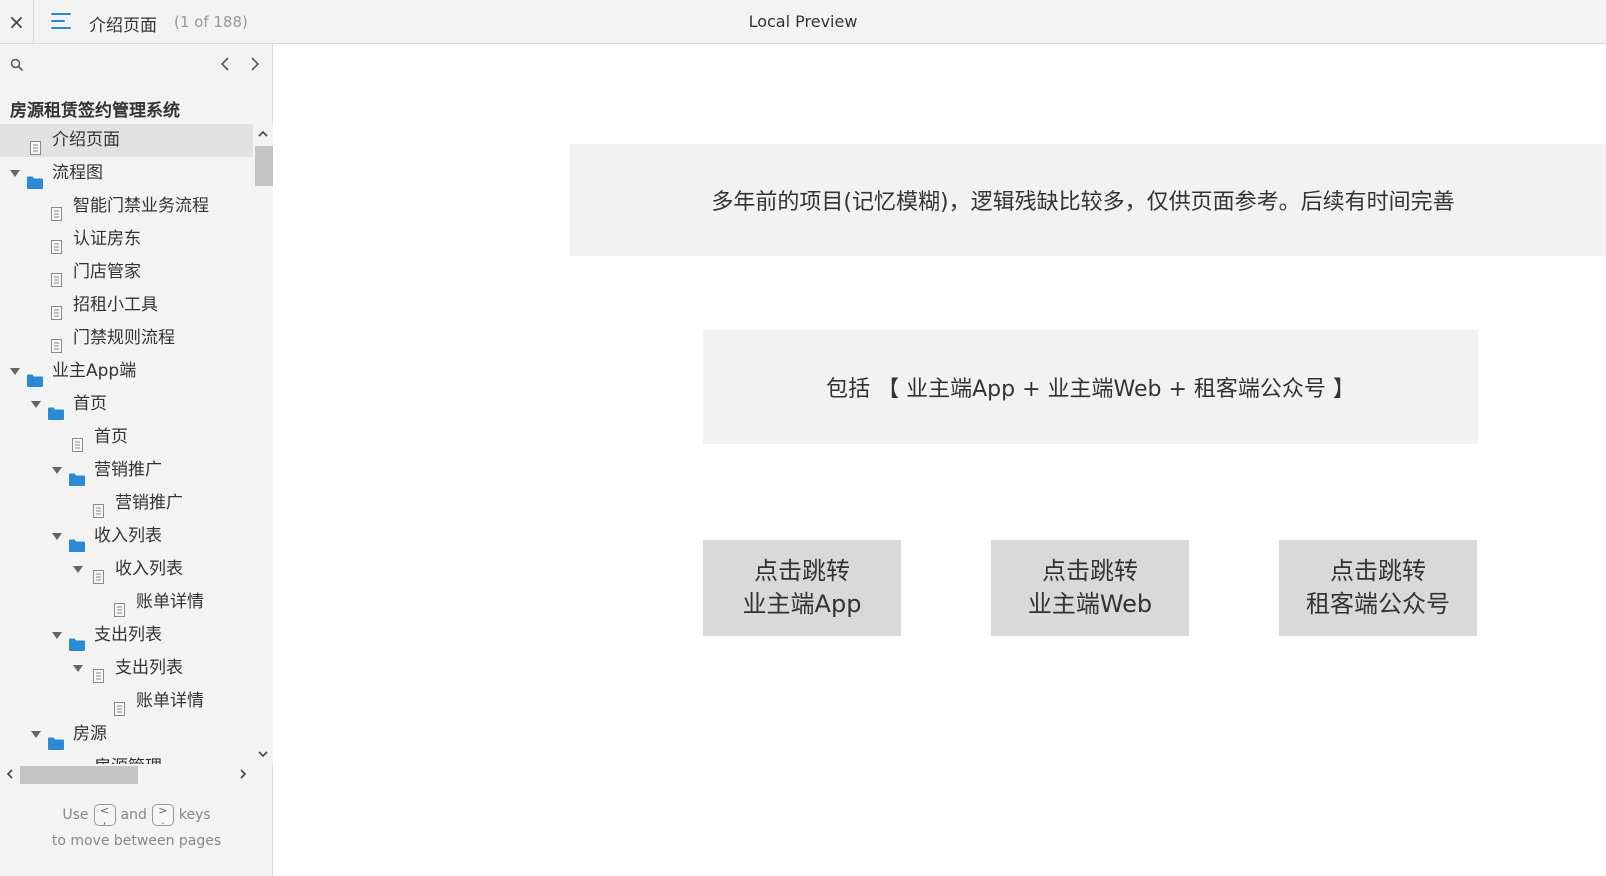 Image resolution: width=1606 pixels, height=876 pixels. I want to click on notice-text: 多年前的项目(记忆模糊)，逻辑残缺比较多，仅供页面参考。后续有时间完善, so click(1083, 202).